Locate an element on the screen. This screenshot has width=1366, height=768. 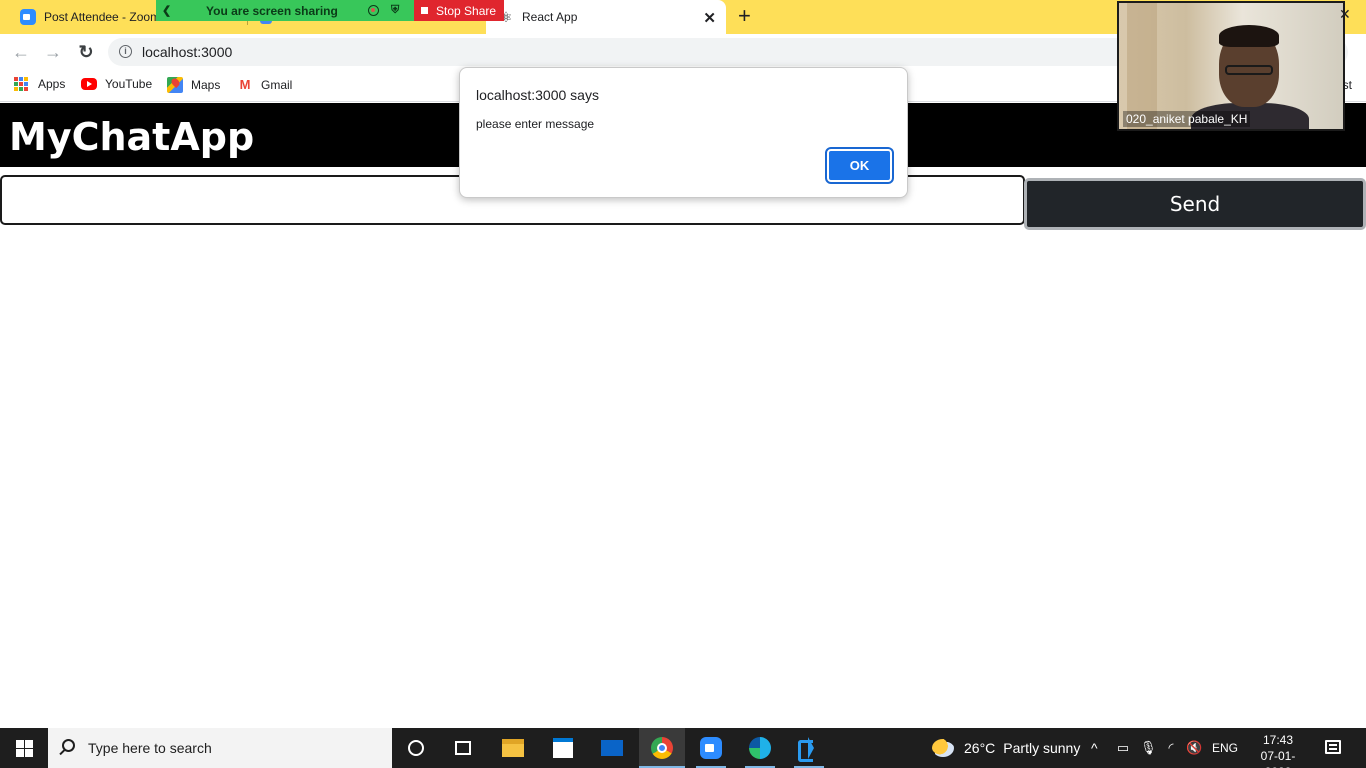
clock-date: 07-01-2022 is located at coordinates (1278, 758).